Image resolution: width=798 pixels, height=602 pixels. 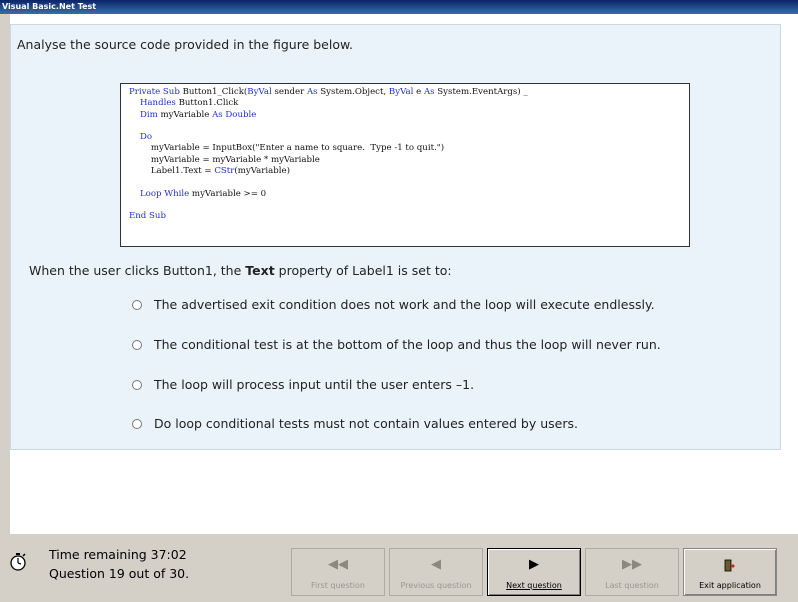 I want to click on code-line: Handles Button1.Click, so click(x=189, y=103).